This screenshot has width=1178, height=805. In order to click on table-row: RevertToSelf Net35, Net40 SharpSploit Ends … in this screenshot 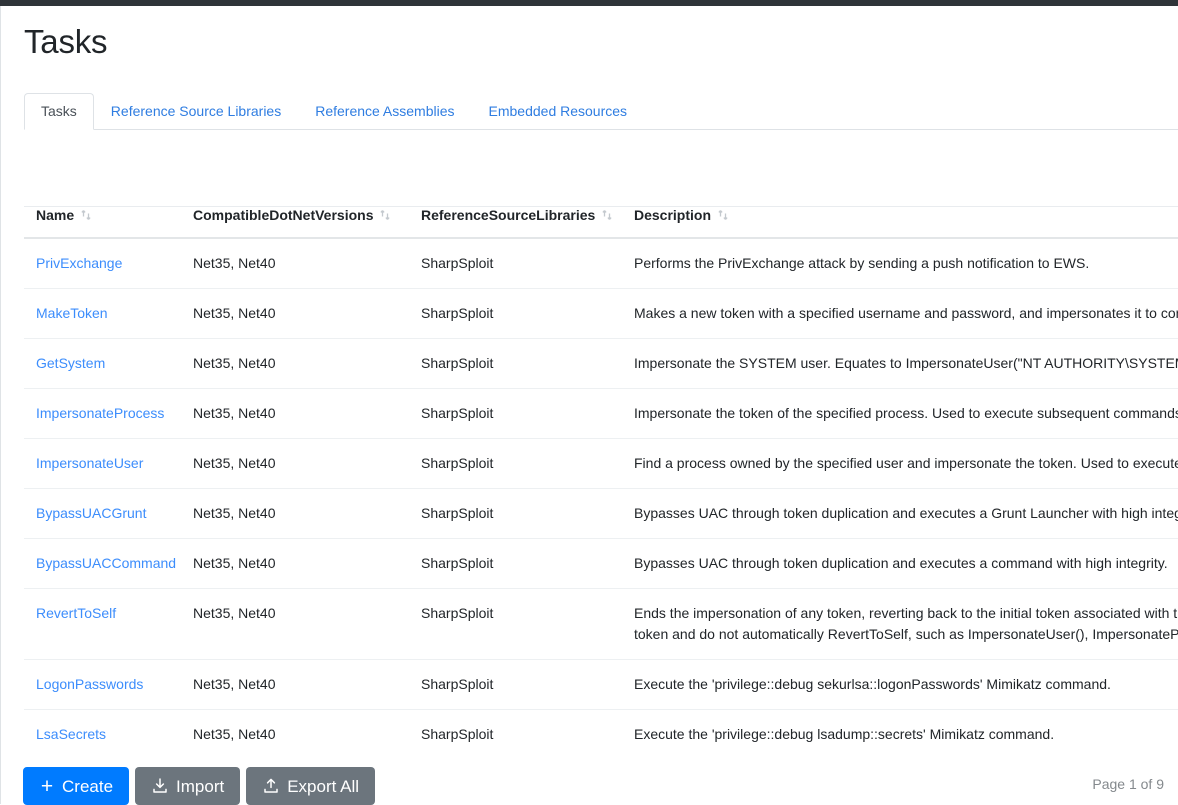, I will do `click(601, 624)`.